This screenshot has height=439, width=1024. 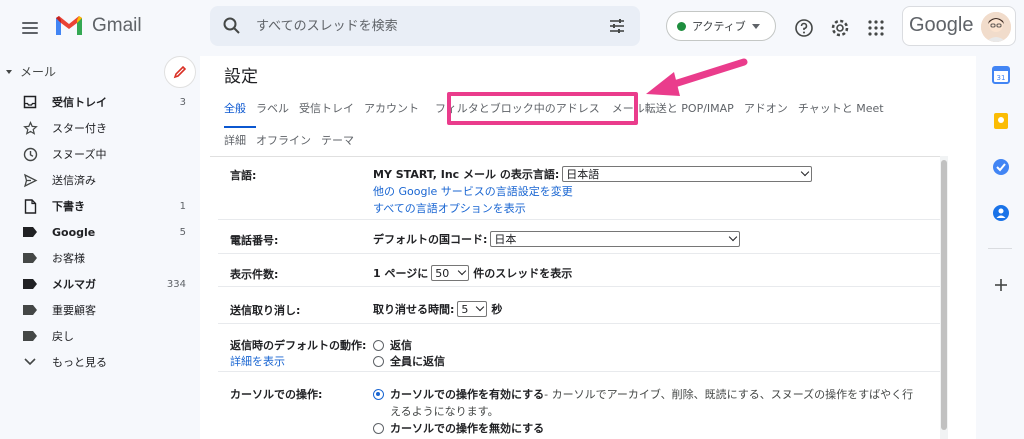 I want to click on page-size-select: 50, so click(x=450, y=273).